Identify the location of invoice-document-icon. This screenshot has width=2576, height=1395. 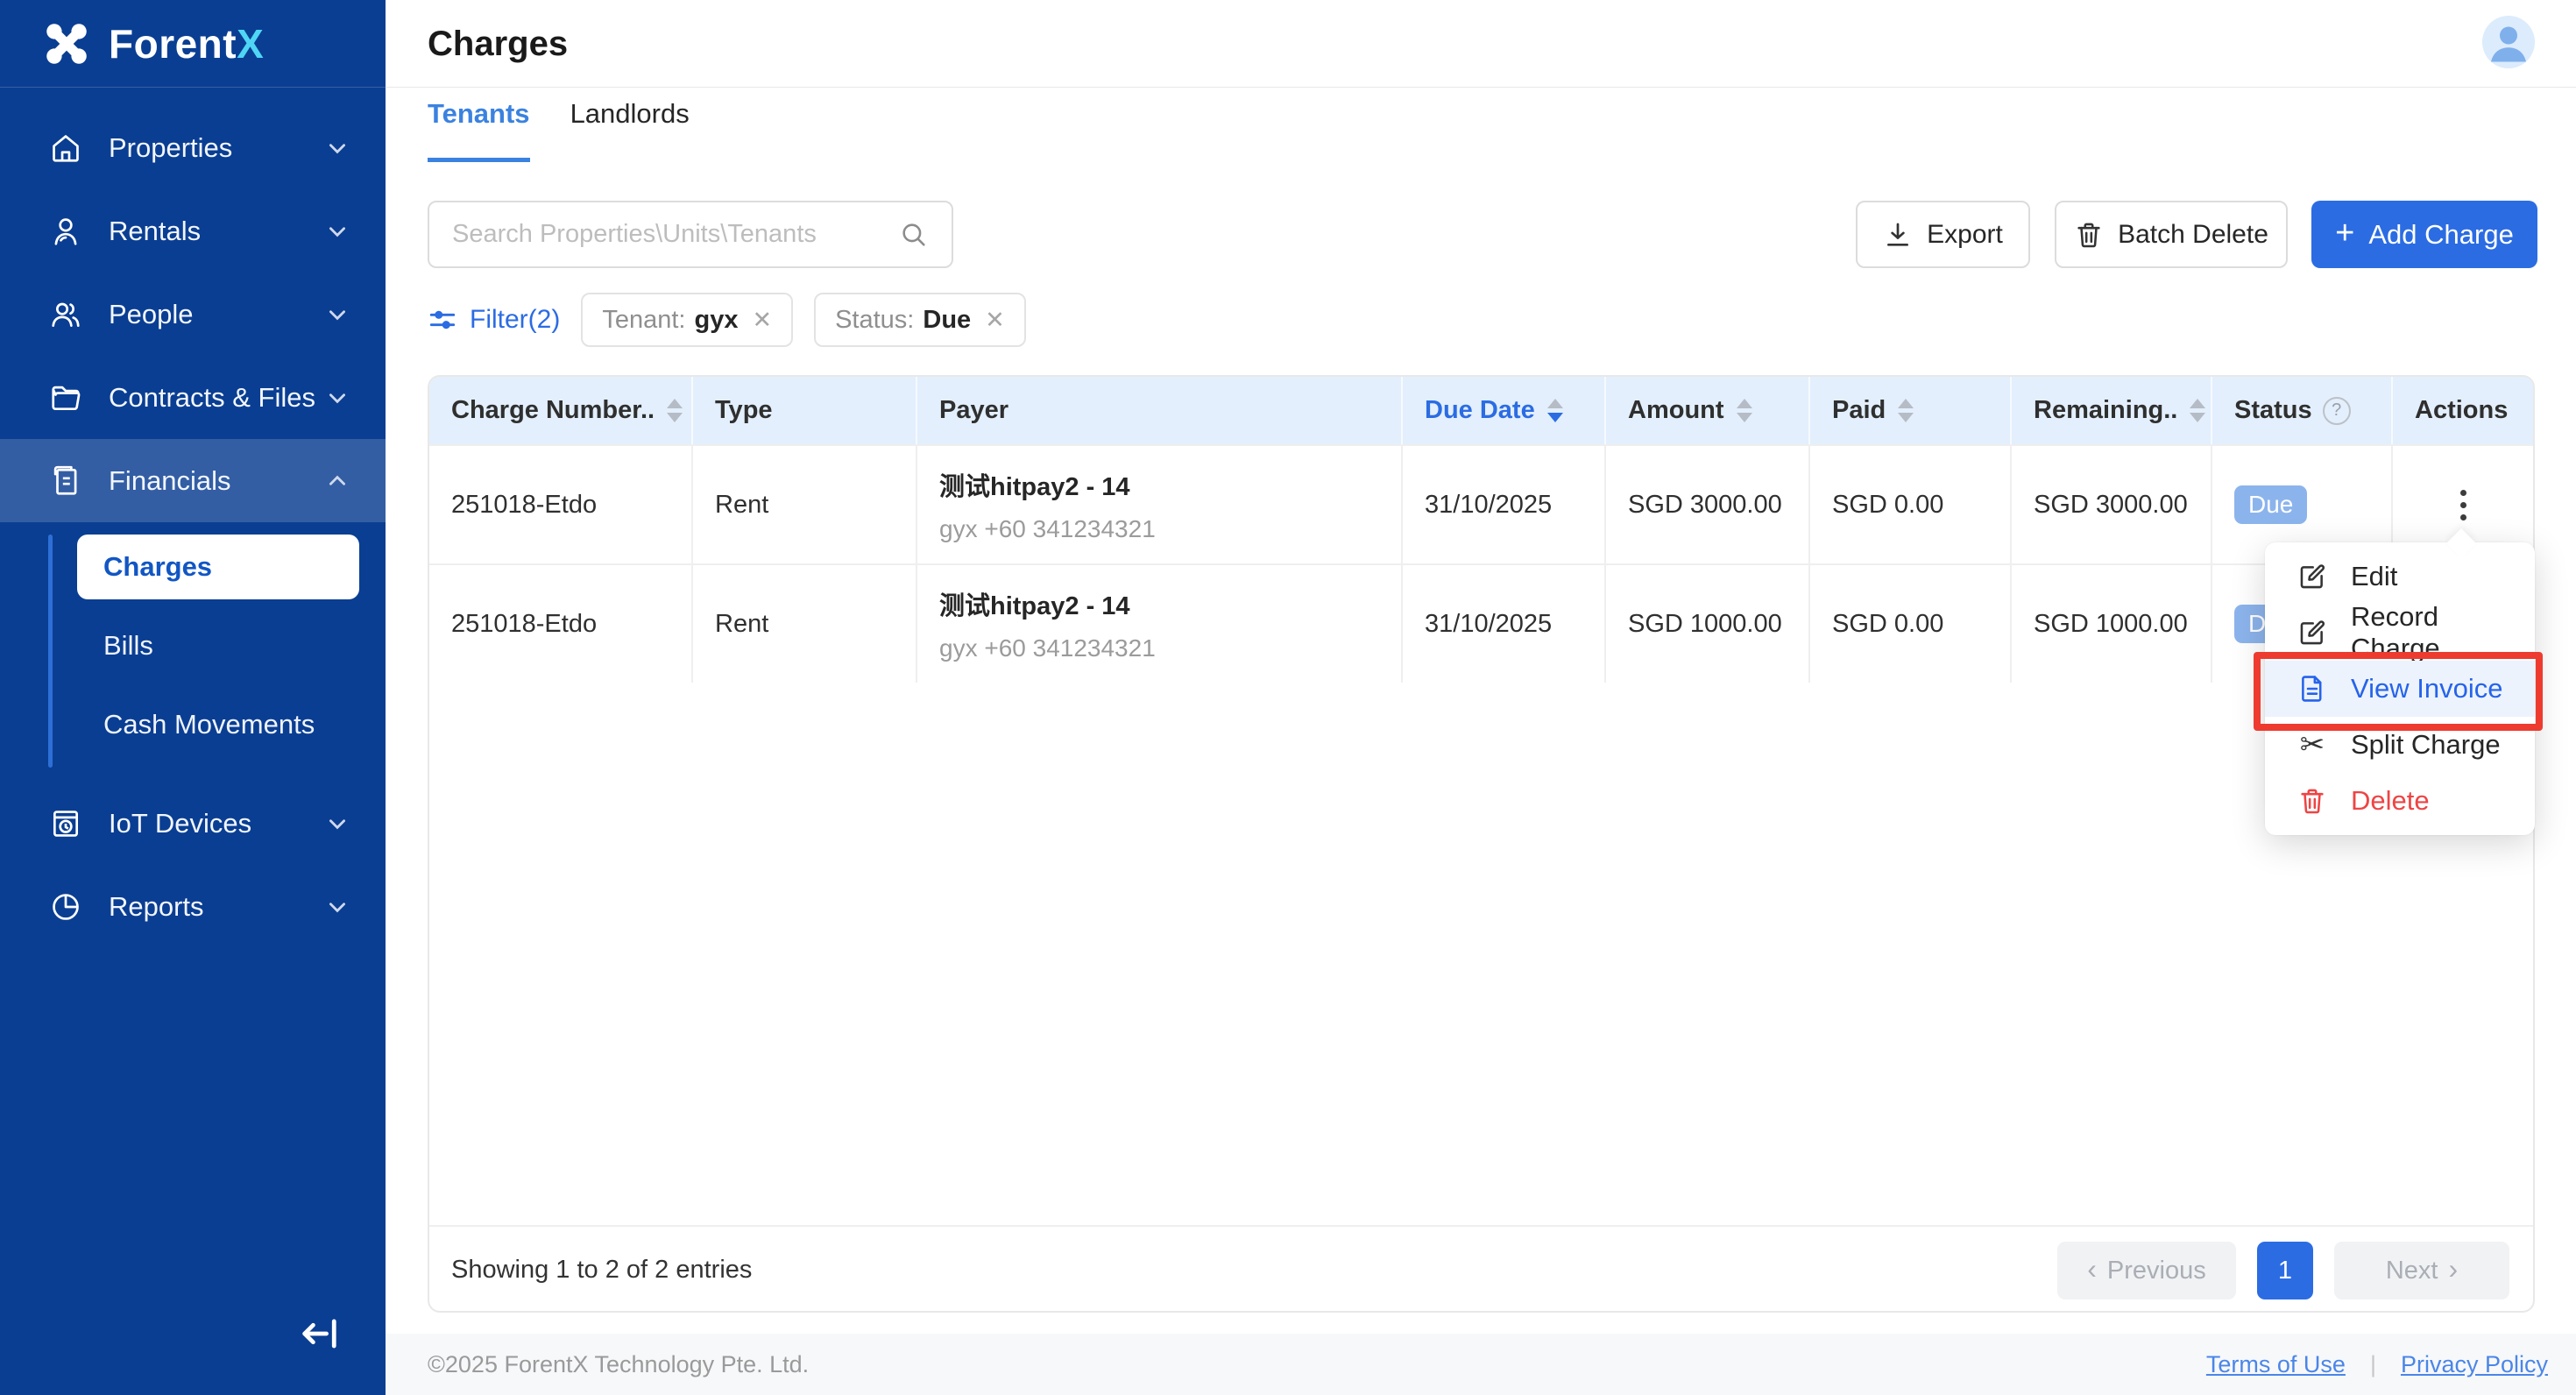
(2312, 689).